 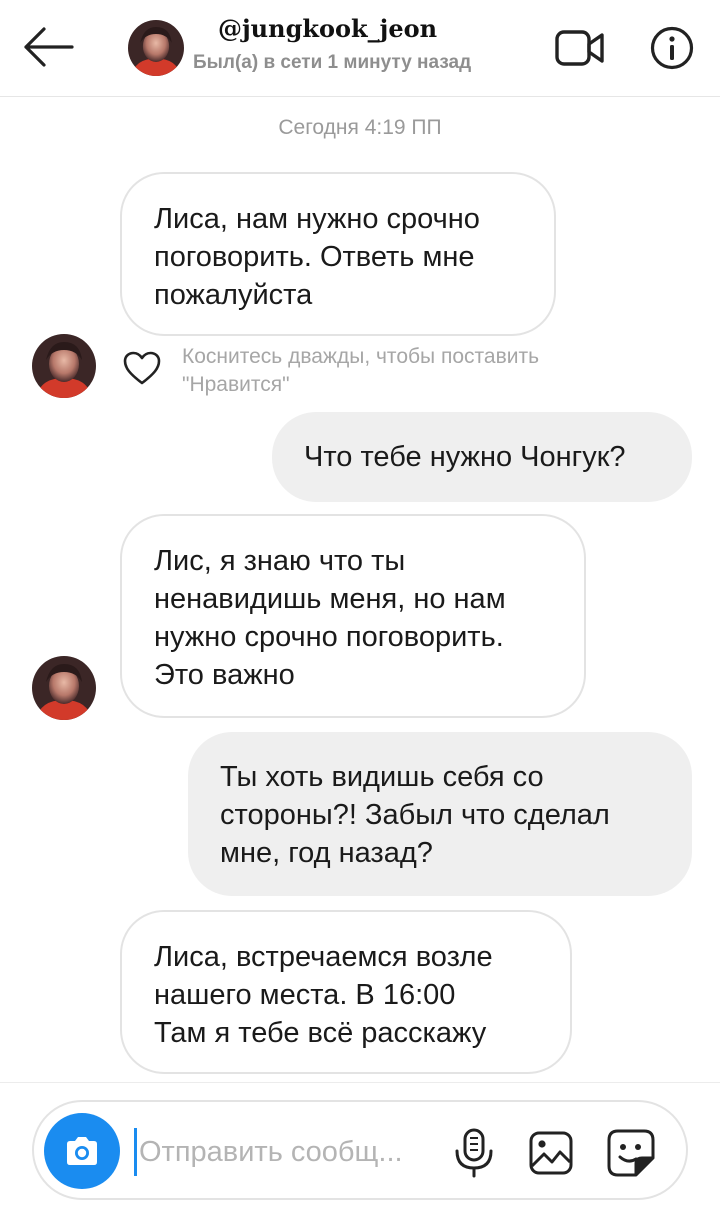 I want to click on camera-button, so click(x=82, y=1151).